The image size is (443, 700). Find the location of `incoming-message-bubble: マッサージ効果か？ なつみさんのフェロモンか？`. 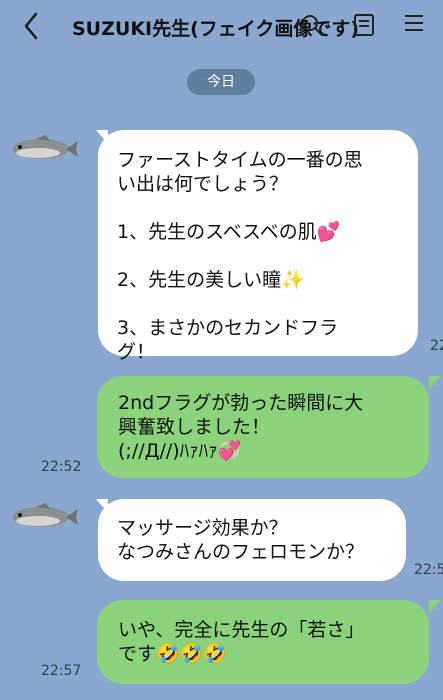

incoming-message-bubble: マッサージ効果か？ なつみさんのフェロモンか？ is located at coordinates (252, 540).